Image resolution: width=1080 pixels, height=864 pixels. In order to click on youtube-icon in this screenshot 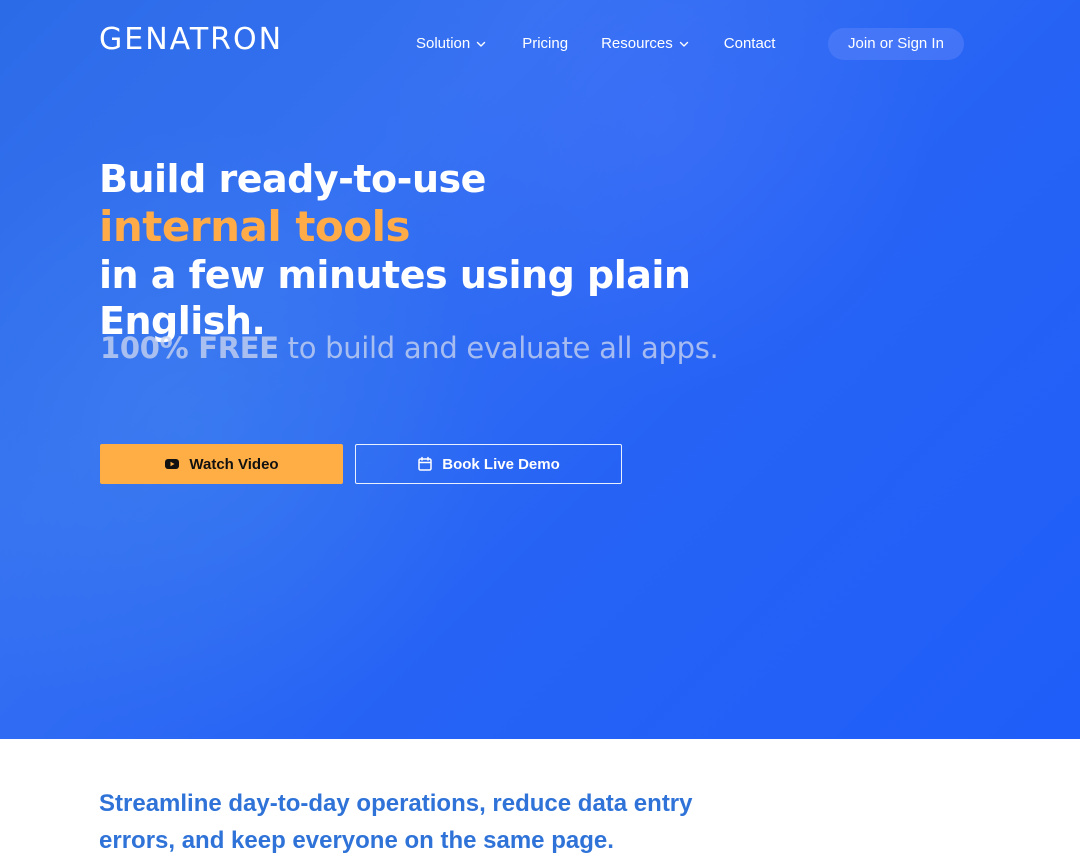, I will do `click(172, 464)`.